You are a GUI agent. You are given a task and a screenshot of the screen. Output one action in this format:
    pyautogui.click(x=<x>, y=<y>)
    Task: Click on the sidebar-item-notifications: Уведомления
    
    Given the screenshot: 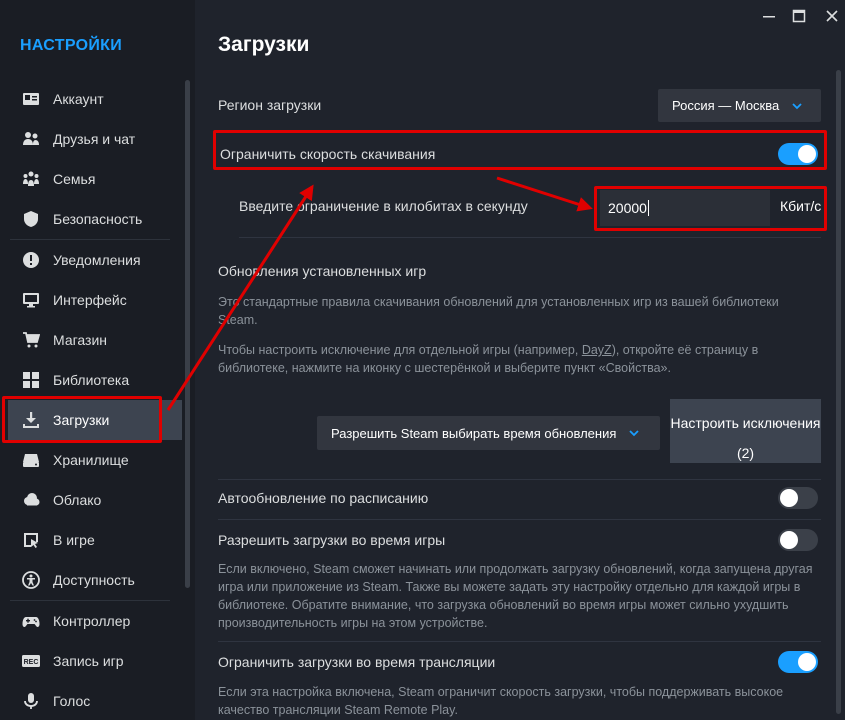 What is the action you would take?
    pyautogui.click(x=95, y=260)
    